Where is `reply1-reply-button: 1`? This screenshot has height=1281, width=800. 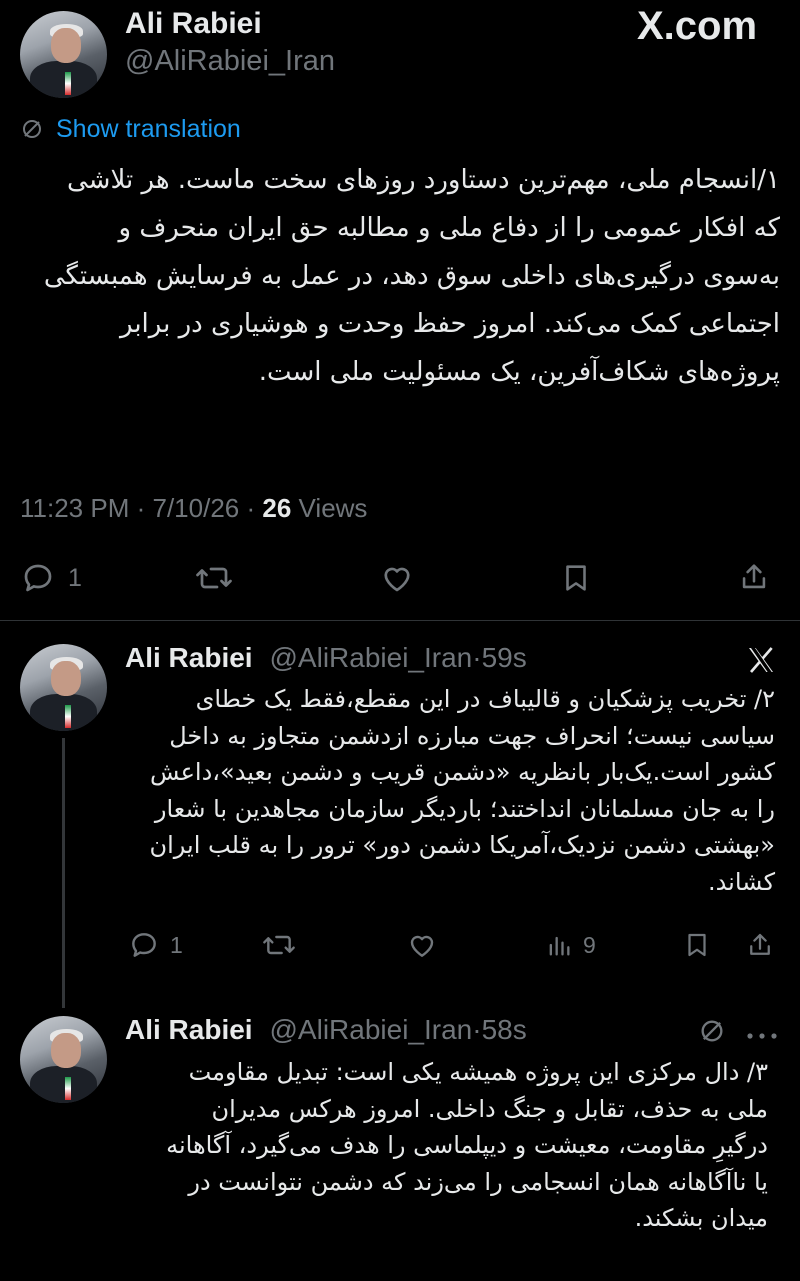
reply1-reply-button: 1 is located at coordinates (155, 945).